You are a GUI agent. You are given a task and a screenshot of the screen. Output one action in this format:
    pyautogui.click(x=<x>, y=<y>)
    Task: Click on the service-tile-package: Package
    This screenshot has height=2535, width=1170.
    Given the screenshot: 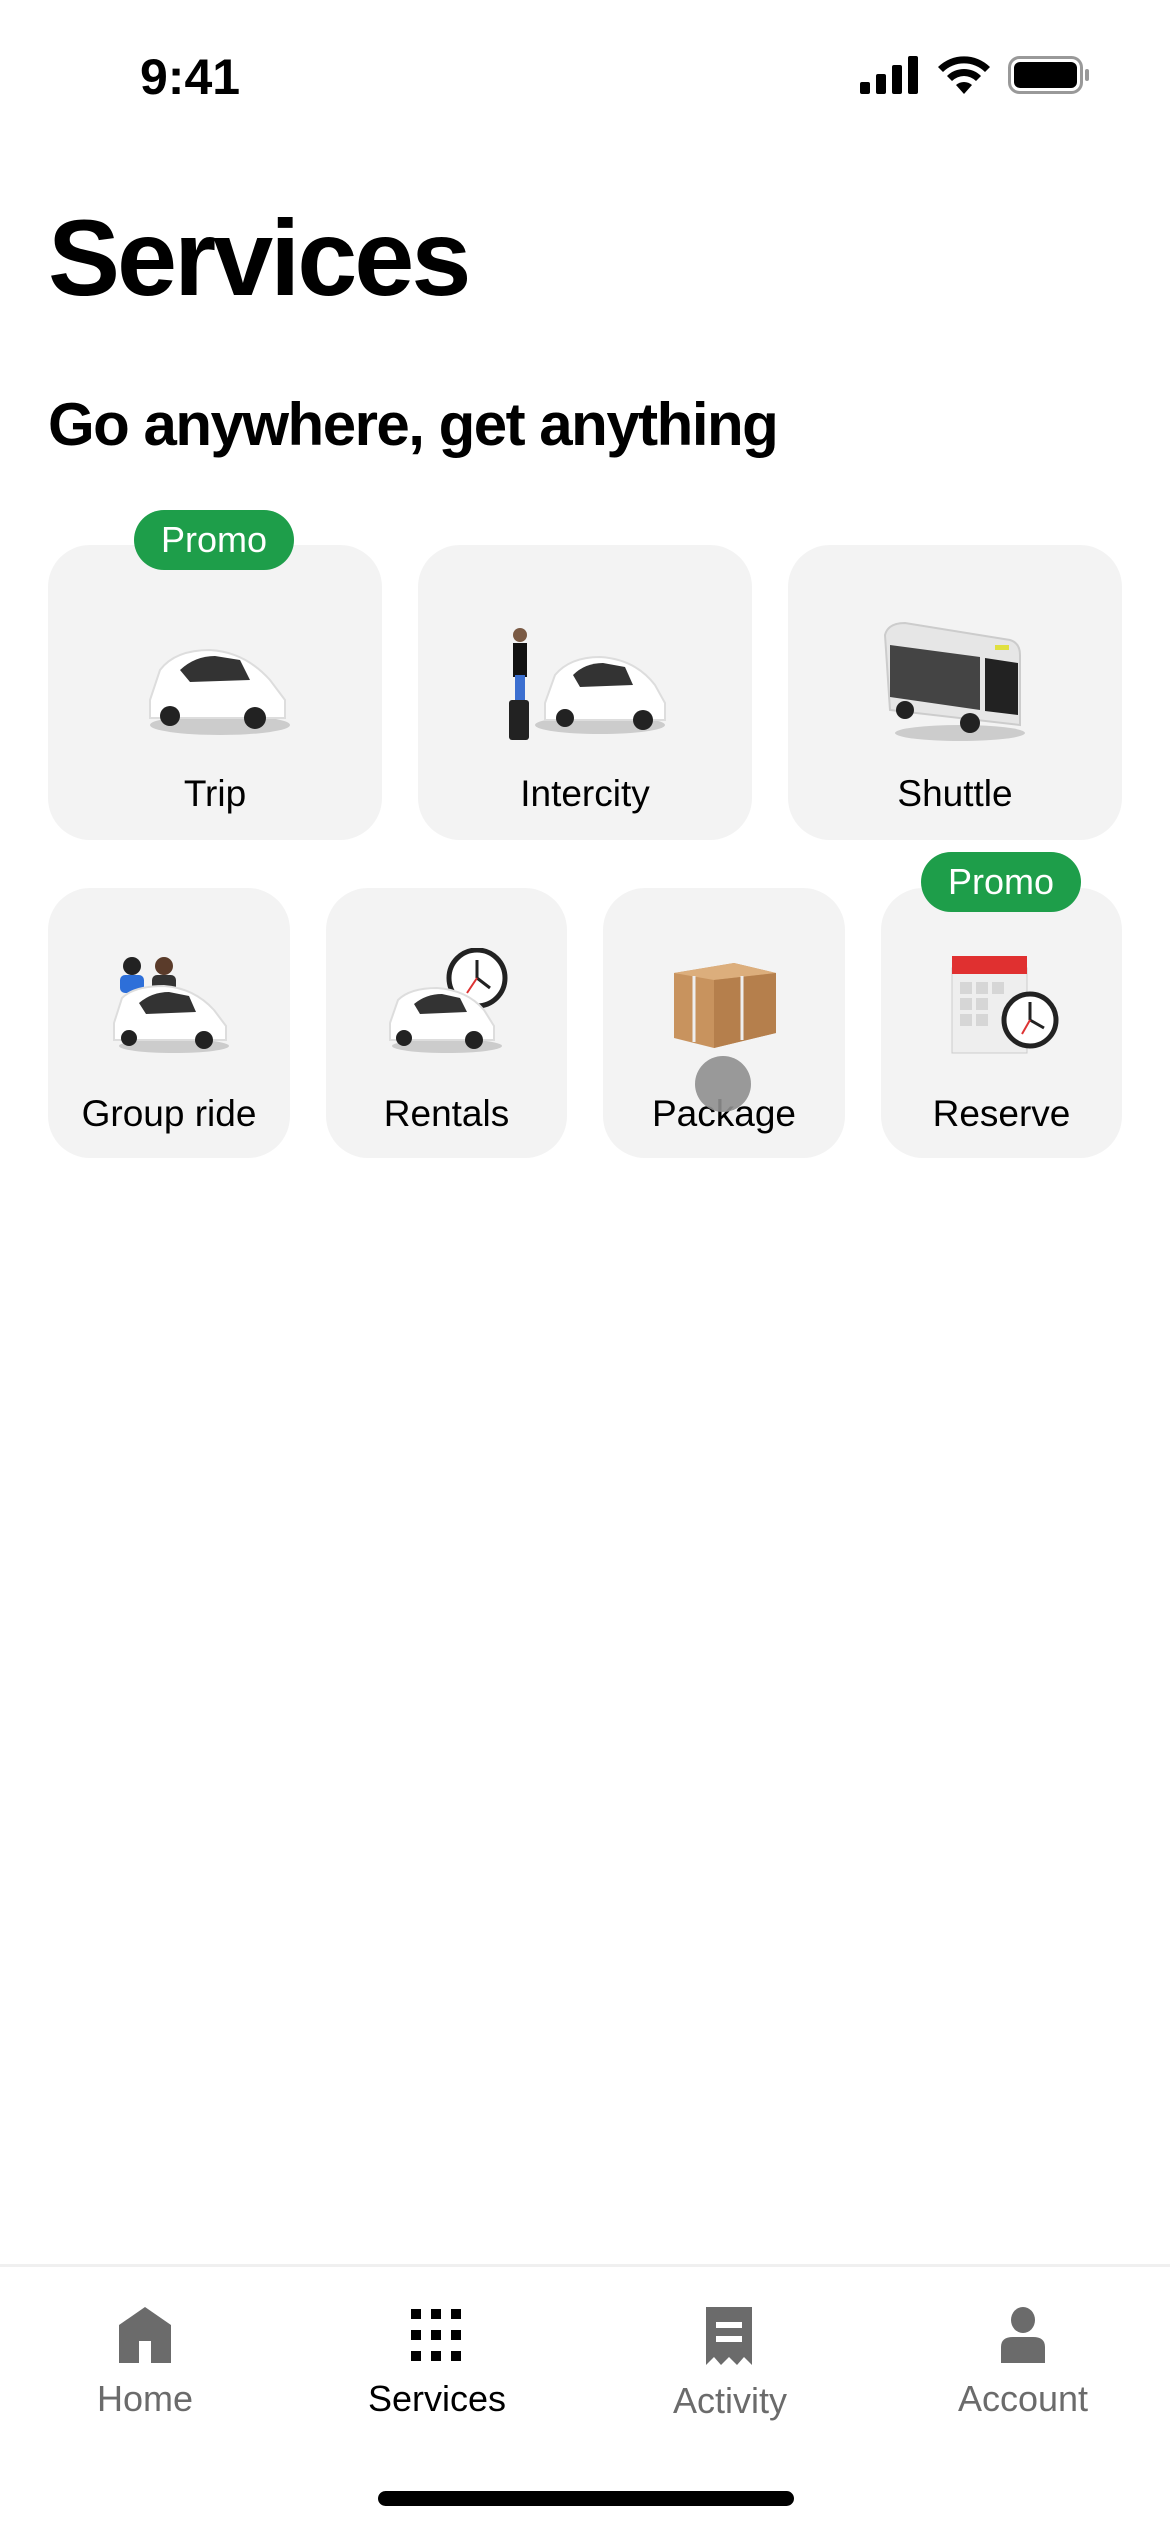 What is the action you would take?
    pyautogui.click(x=724, y=1023)
    